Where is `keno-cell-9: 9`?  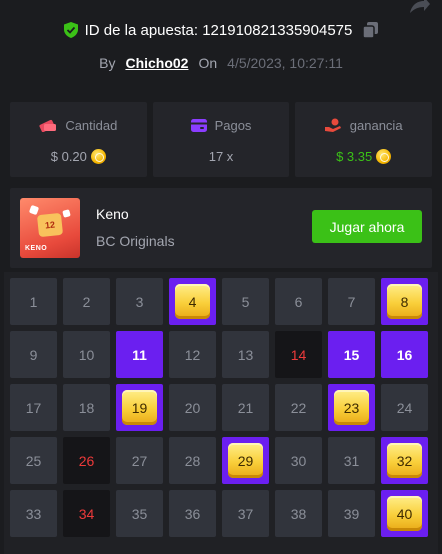 keno-cell-9: 9 is located at coordinates (33, 354).